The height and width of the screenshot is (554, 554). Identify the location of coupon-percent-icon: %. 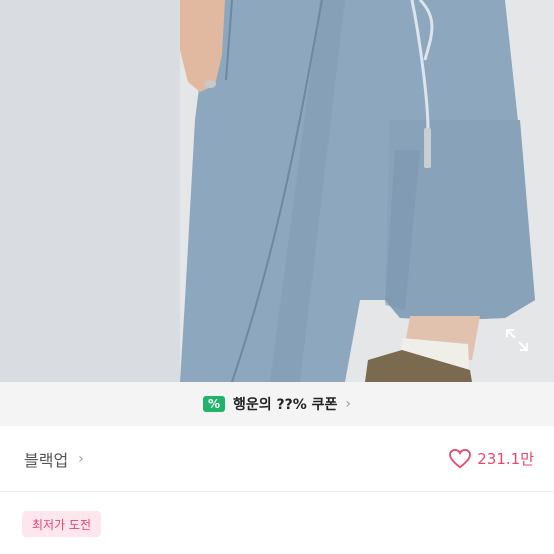
(213, 404).